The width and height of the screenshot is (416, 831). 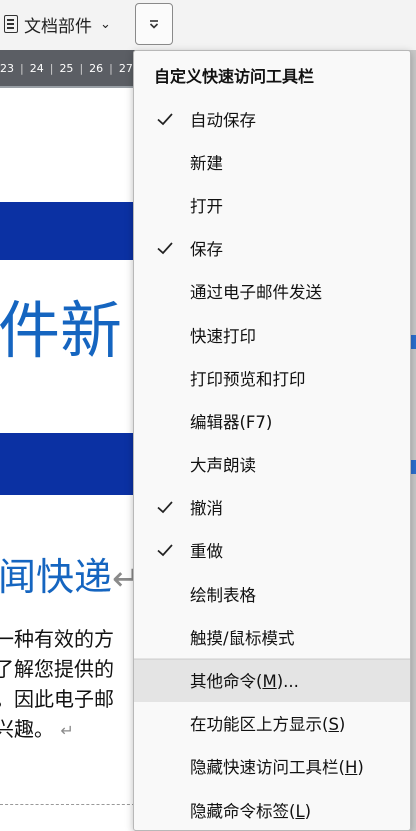 What do you see at coordinates (272, 593) in the screenshot?
I see `menu-item-draw-table: 绘制表格` at bounding box center [272, 593].